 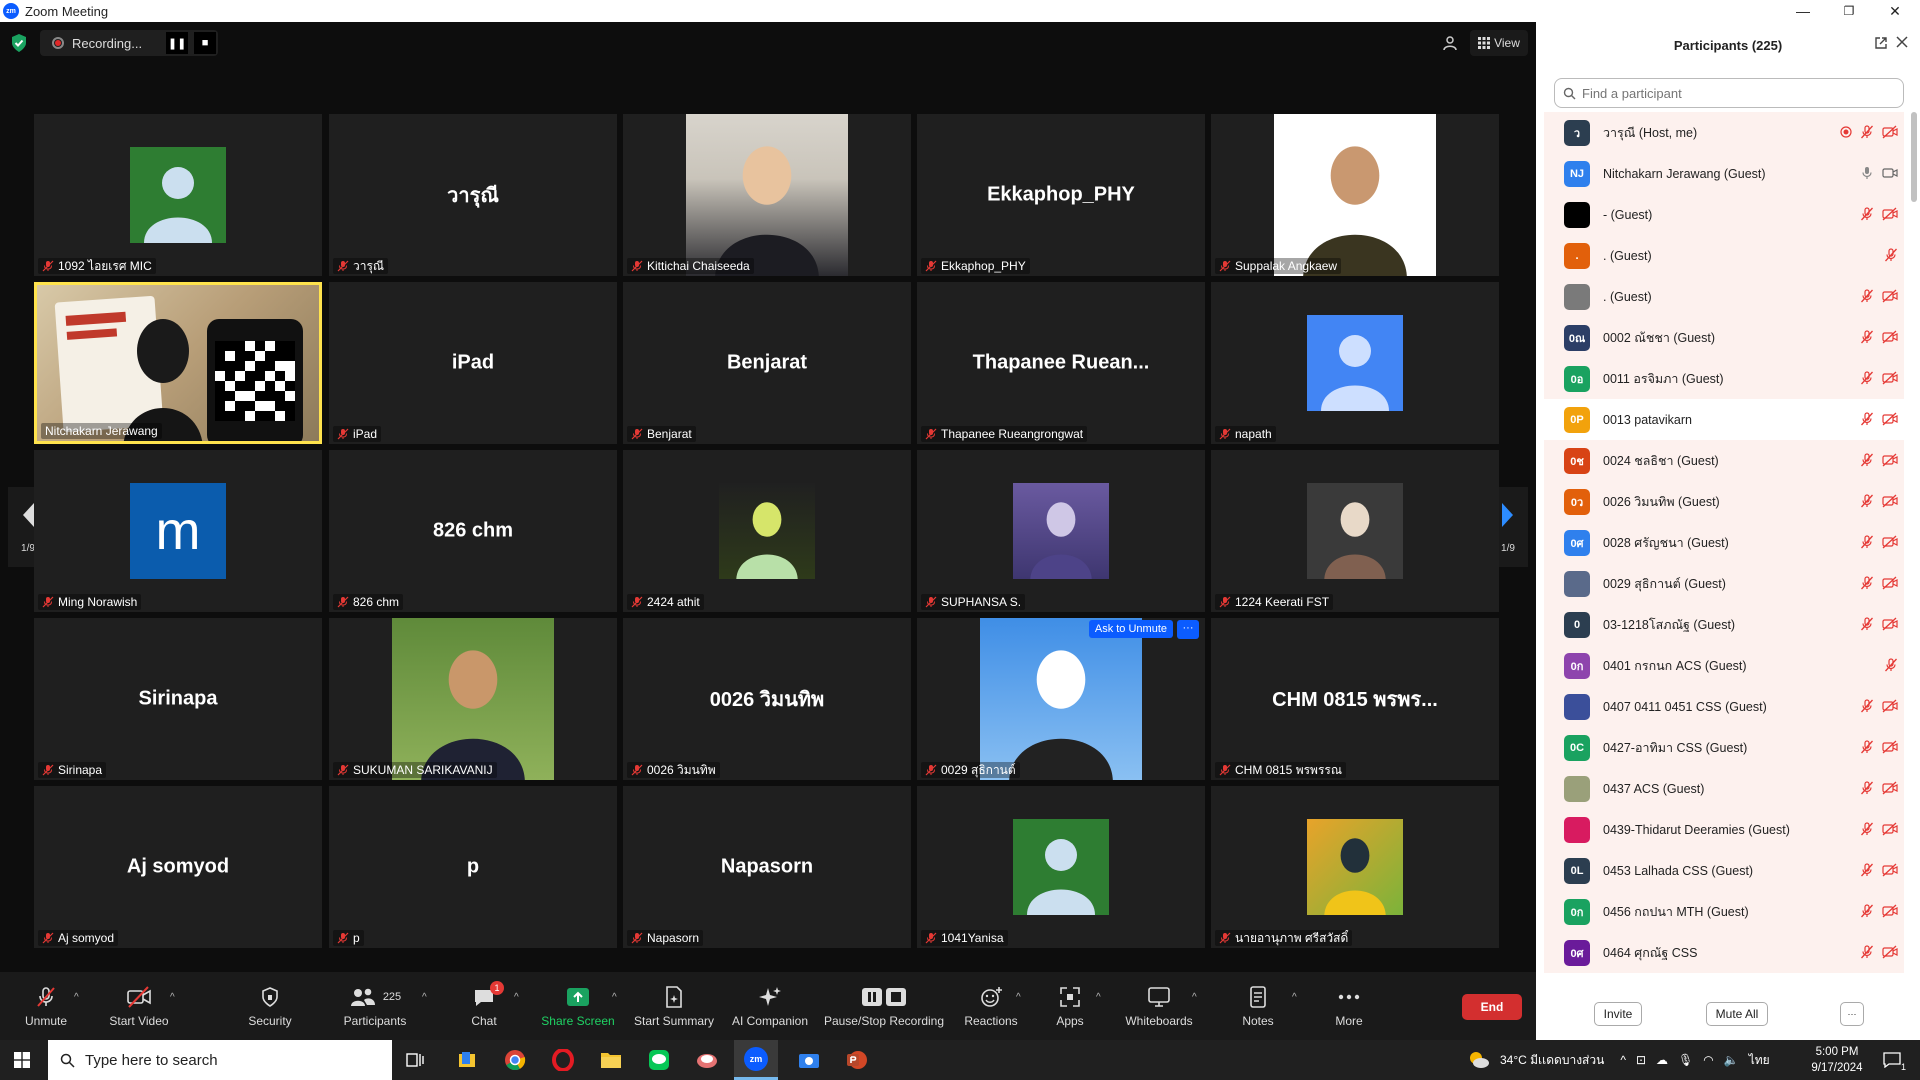 What do you see at coordinates (767, 363) in the screenshot?
I see `video-tile: Benjarat Benjarat` at bounding box center [767, 363].